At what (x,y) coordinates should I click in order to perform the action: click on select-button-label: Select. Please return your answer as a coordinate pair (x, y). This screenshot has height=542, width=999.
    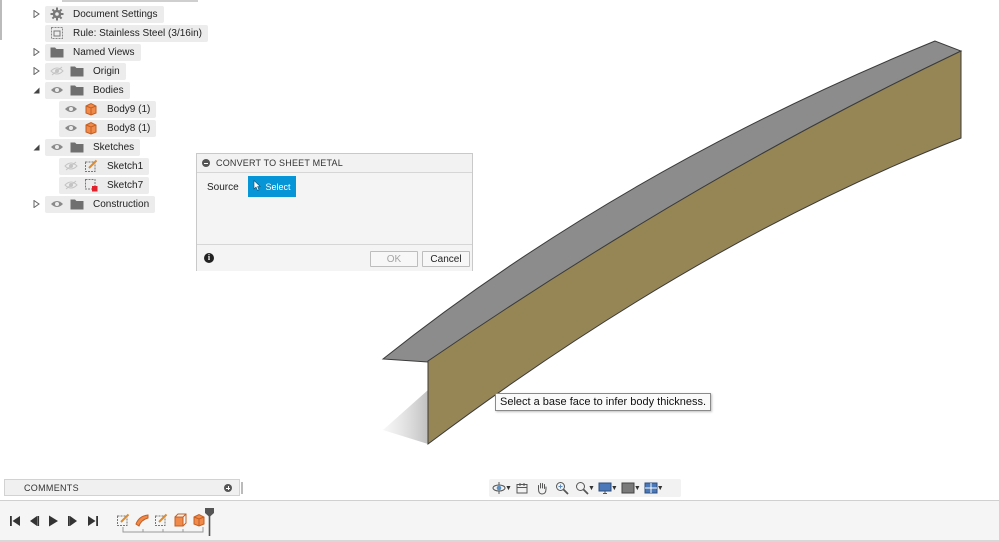
    Looking at the image, I should click on (278, 186).